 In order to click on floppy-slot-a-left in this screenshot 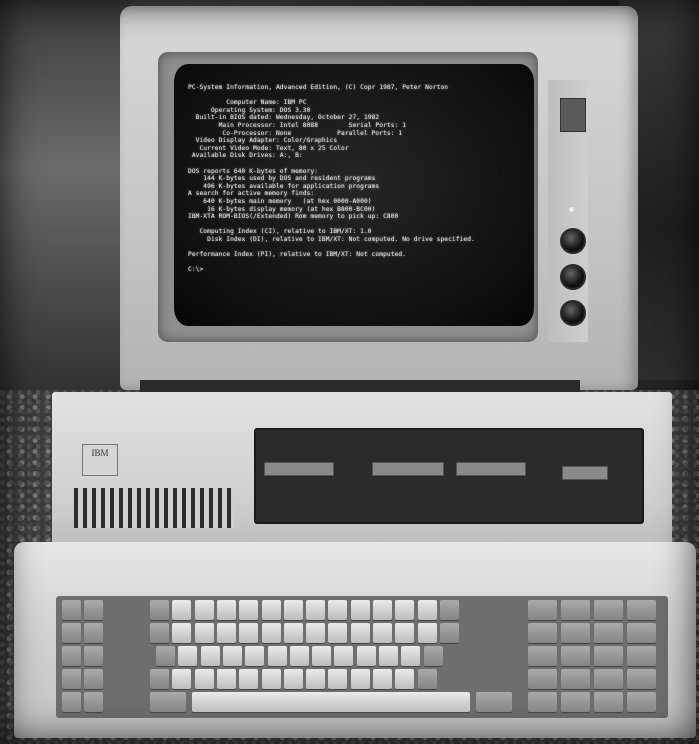, I will do `click(299, 469)`.